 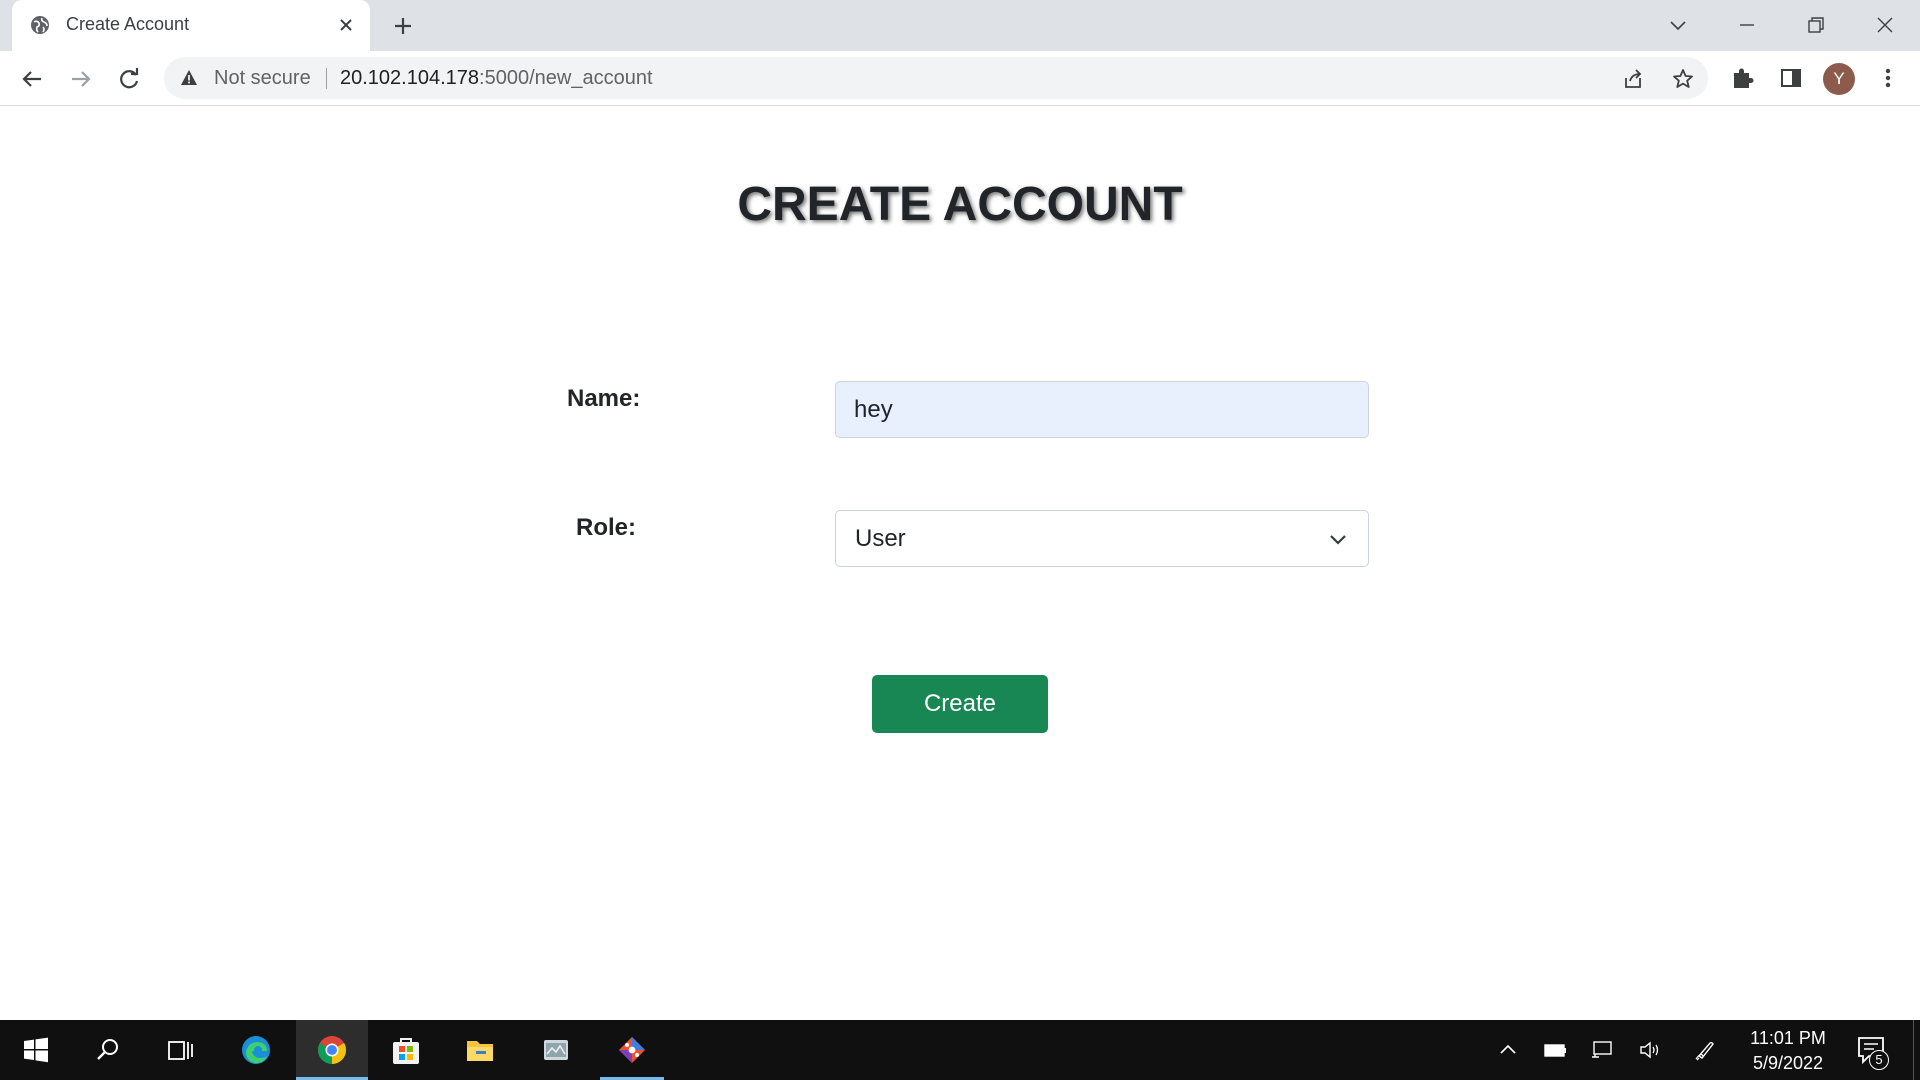 I want to click on security-status-text: Not secure, so click(x=262, y=78).